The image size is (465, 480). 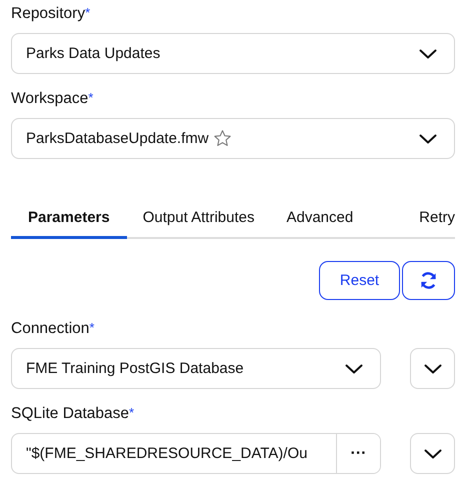 I want to click on field-value: ParksDatabaseUpdate.fmw, so click(x=117, y=138).